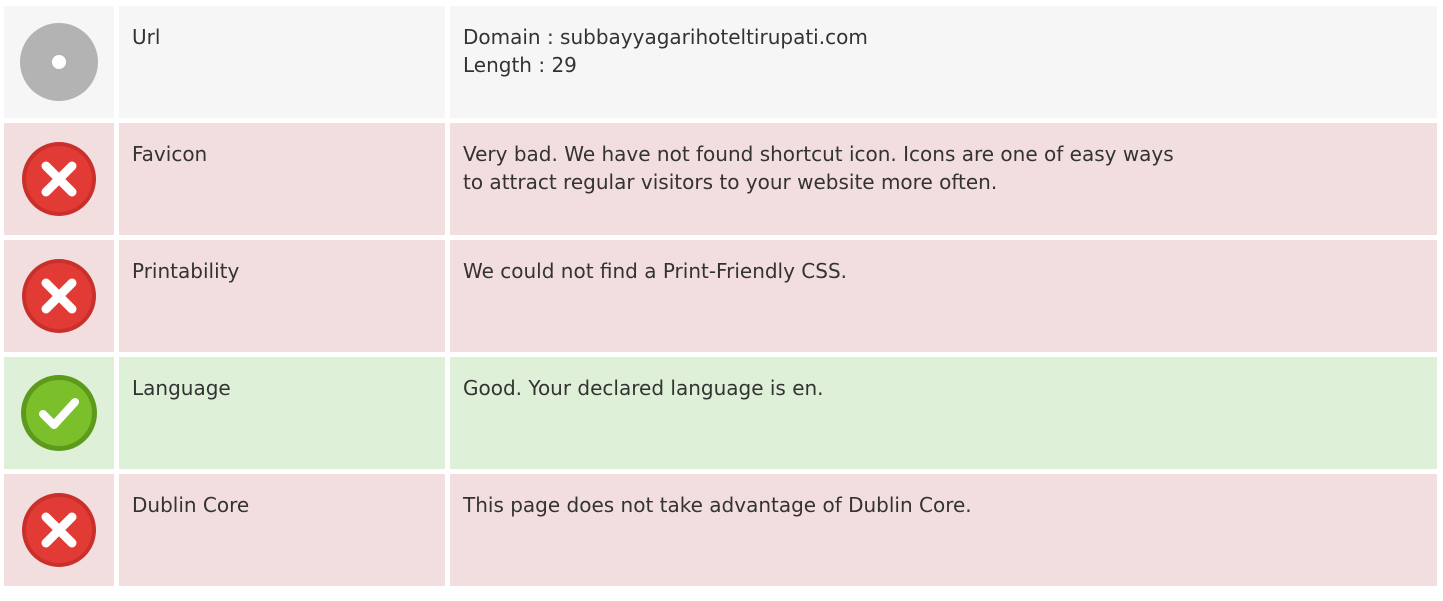  I want to click on neutral-circle-icon, so click(59, 62).